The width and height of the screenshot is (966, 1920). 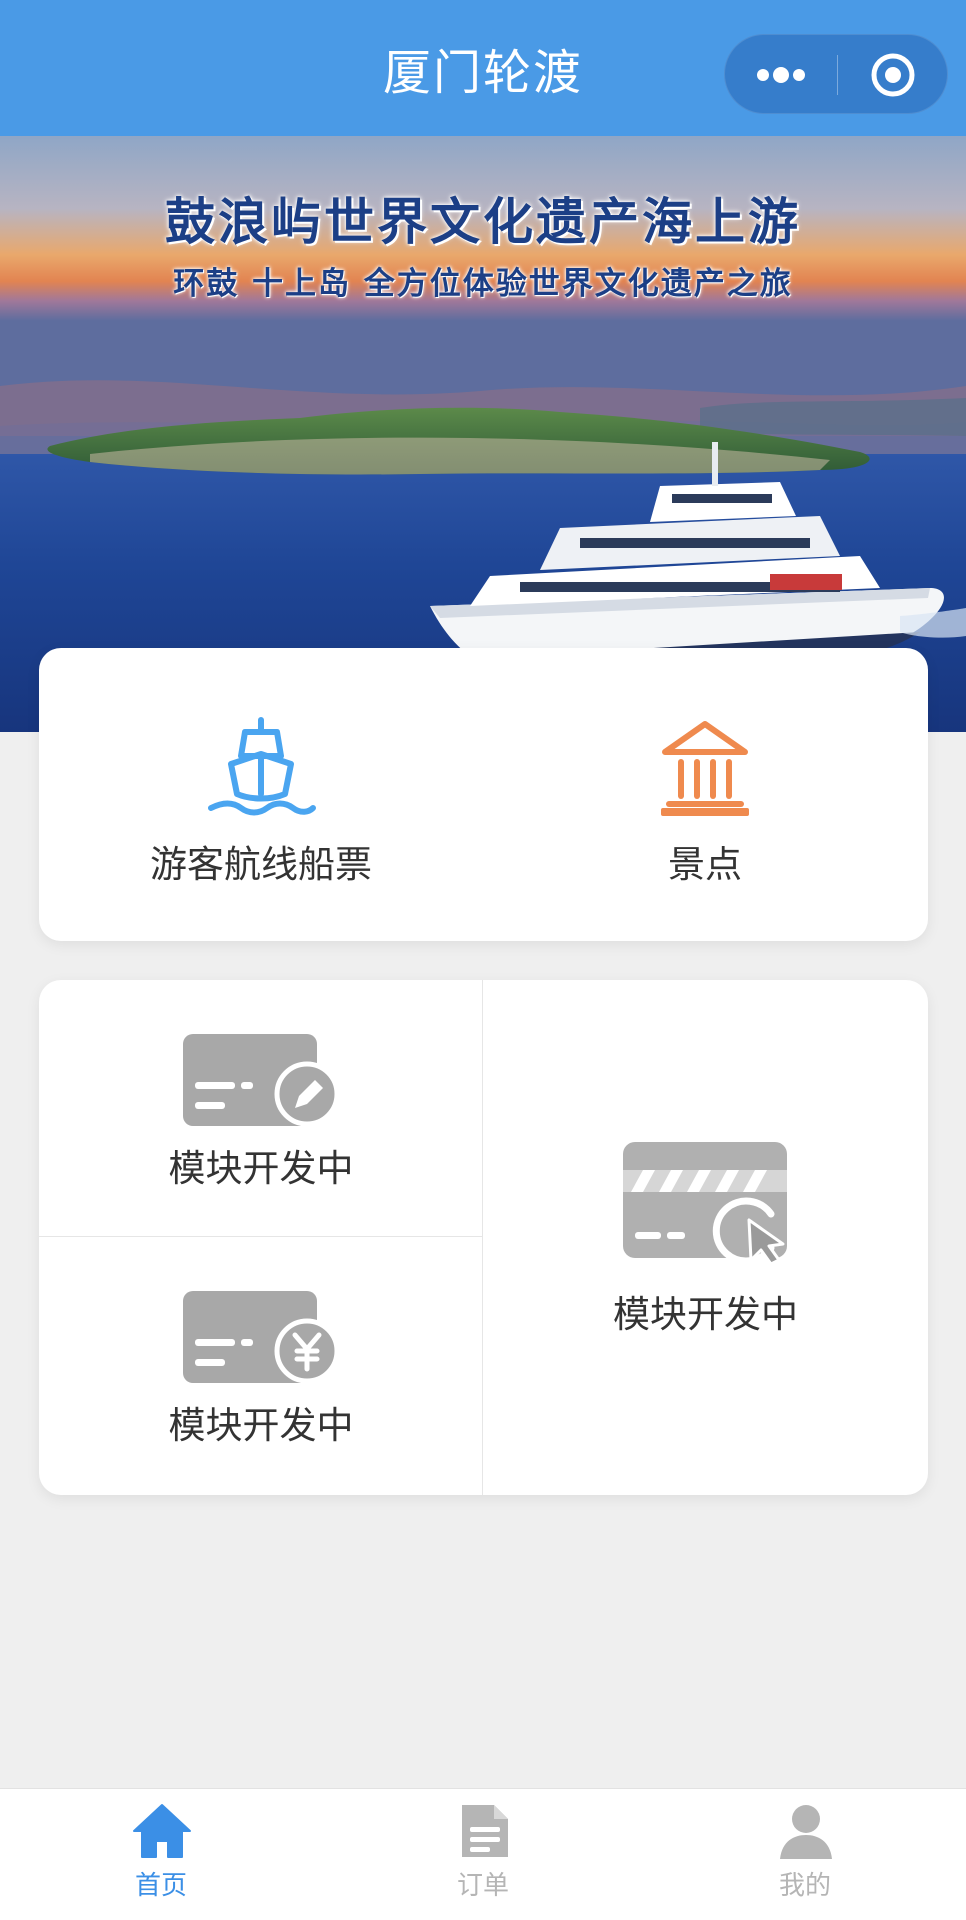 I want to click on tab-mine: 我的, so click(x=805, y=1854).